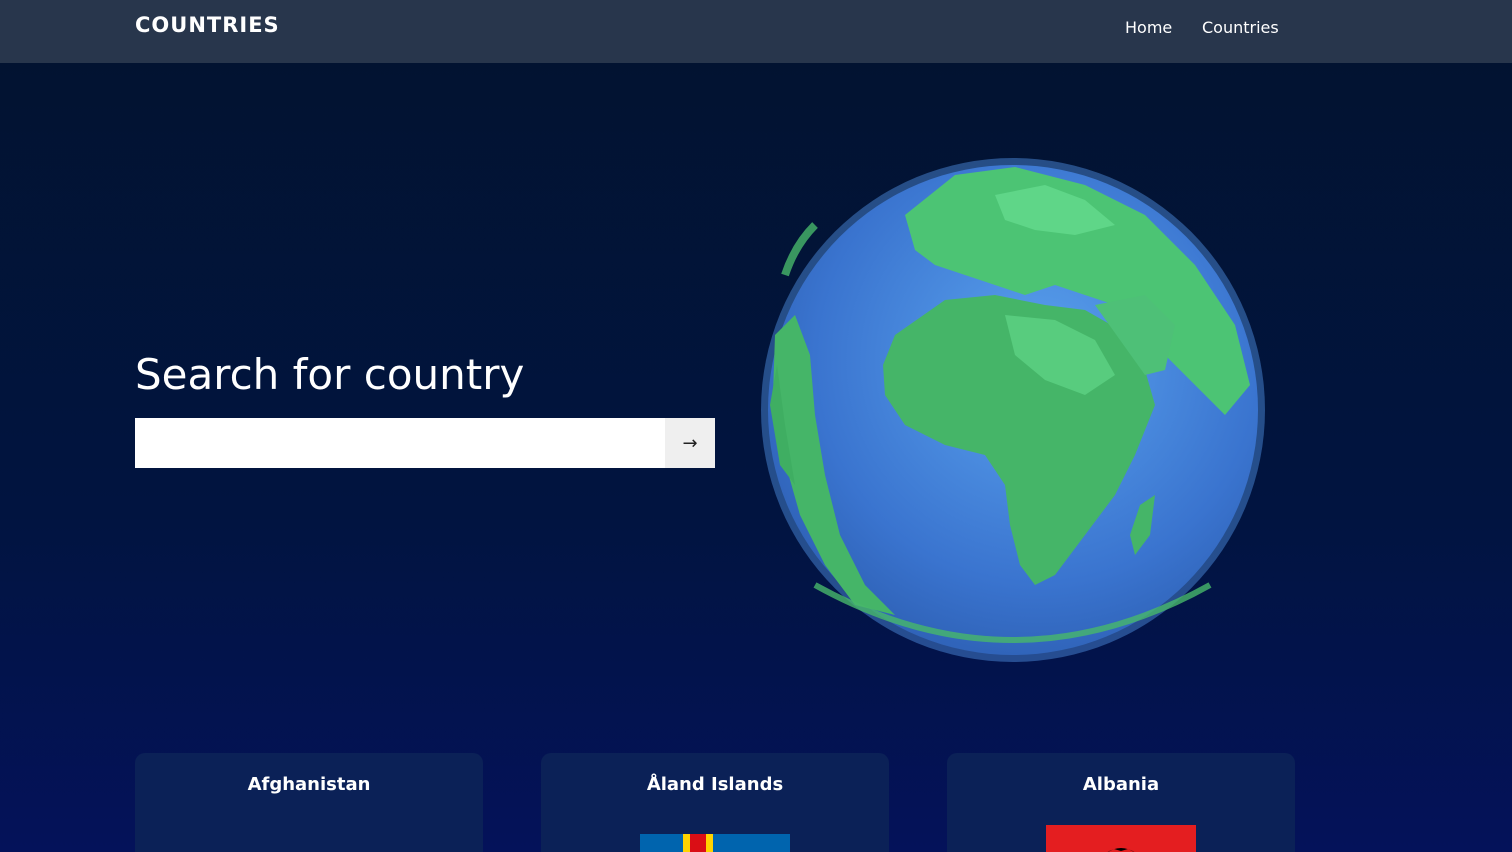 This screenshot has width=1512, height=852. What do you see at coordinates (309, 802) in the screenshot?
I see `country-card: Afghanistan` at bounding box center [309, 802].